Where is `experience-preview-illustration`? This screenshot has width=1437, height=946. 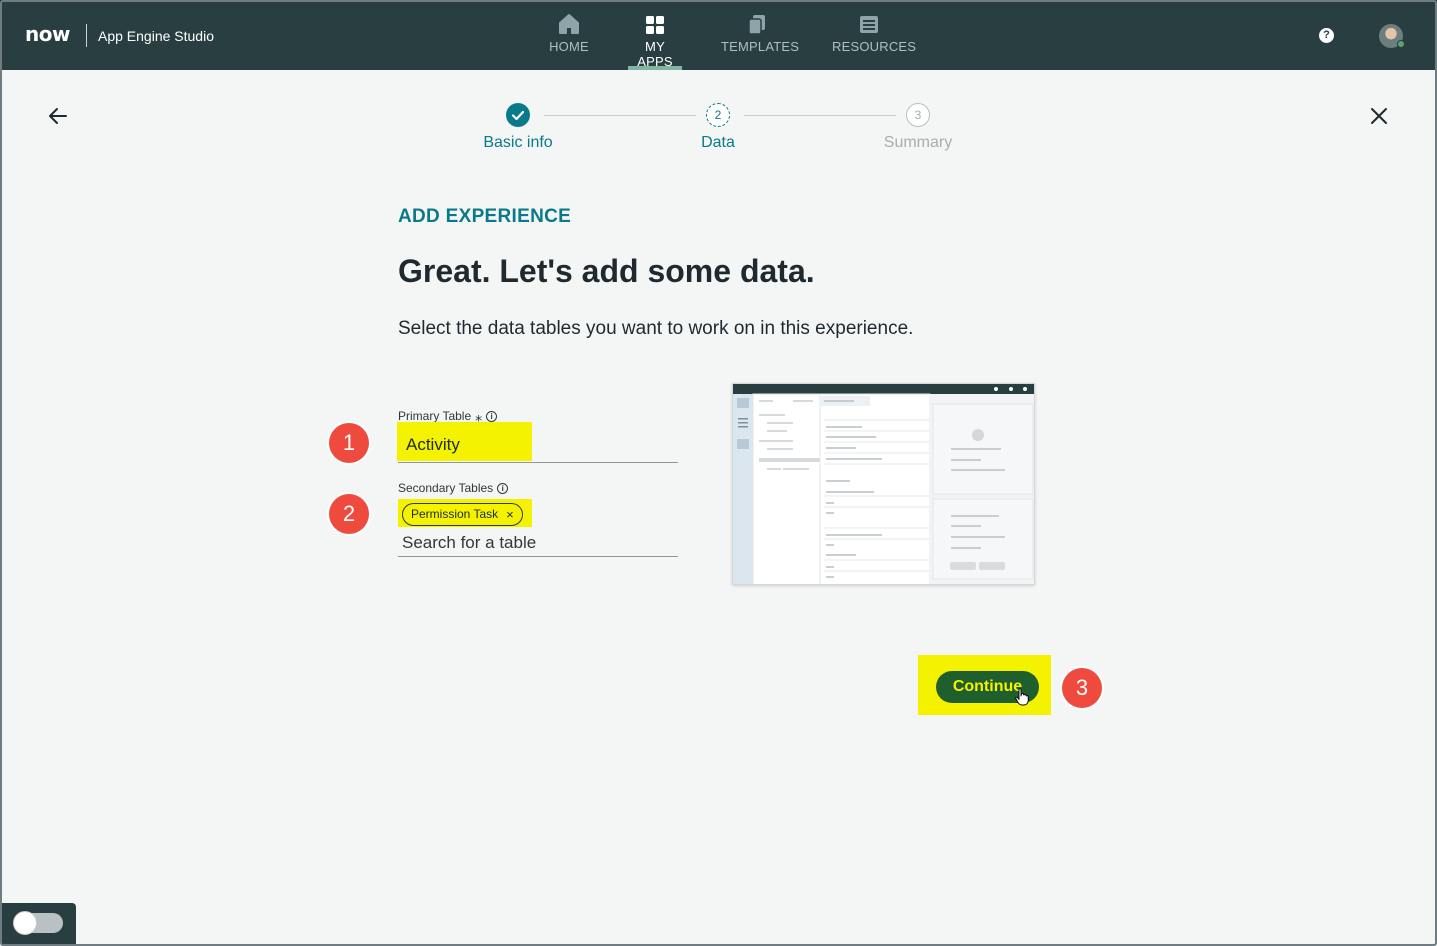 experience-preview-illustration is located at coordinates (883, 484).